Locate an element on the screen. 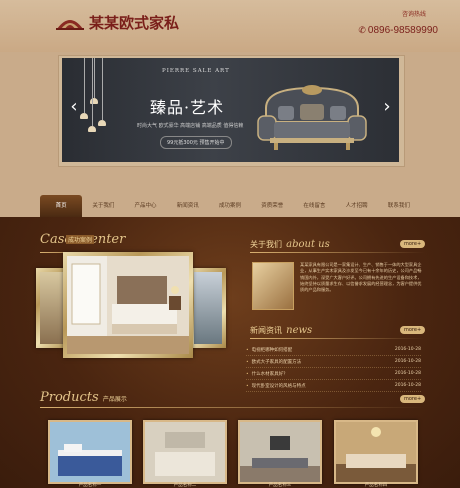 The height and width of the screenshot is (488, 460). about-title: 关于我们 about us is located at coordinates (290, 243).